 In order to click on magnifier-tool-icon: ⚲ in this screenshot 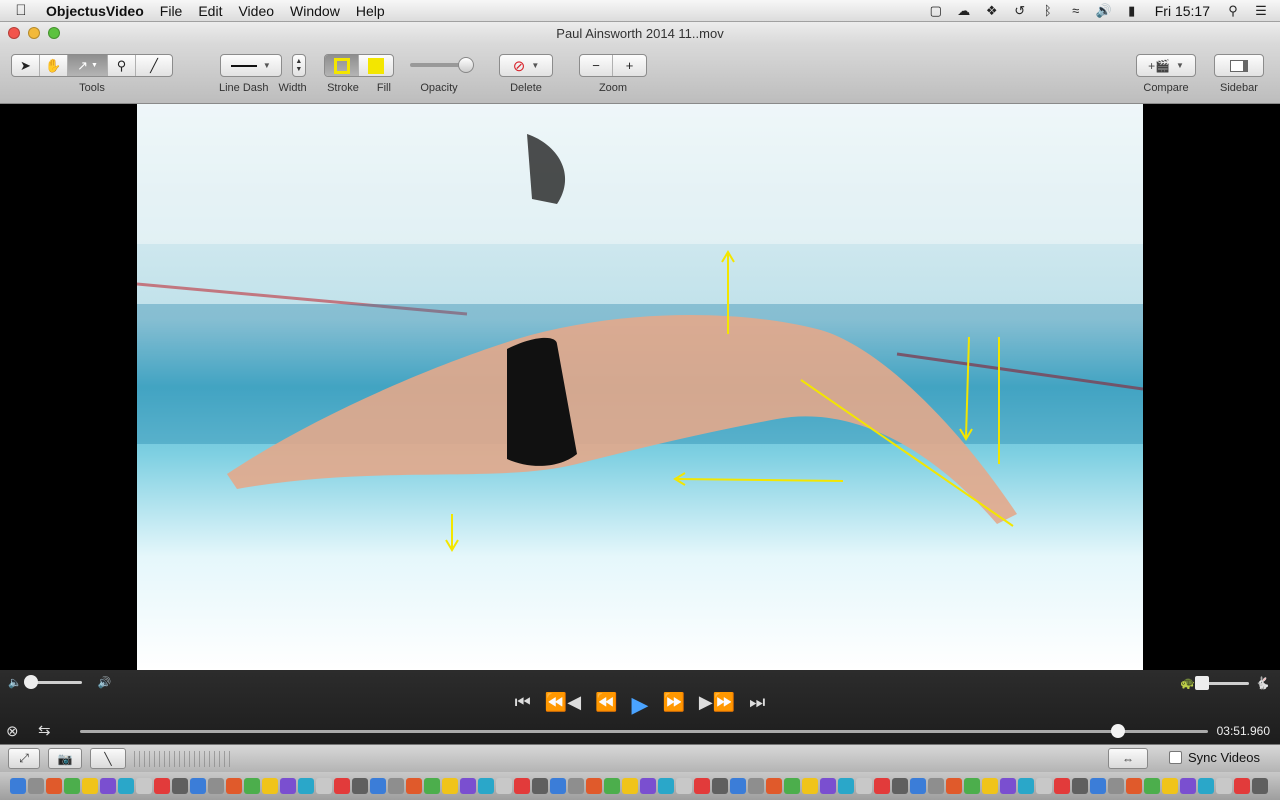, I will do `click(122, 65)`.